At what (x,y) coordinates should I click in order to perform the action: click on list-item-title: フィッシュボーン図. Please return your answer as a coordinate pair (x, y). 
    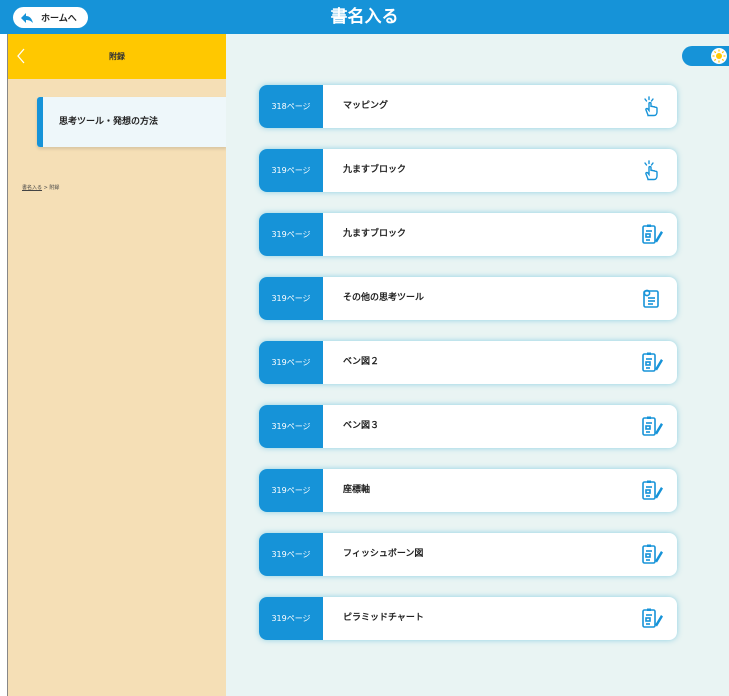
    Looking at the image, I should click on (383, 554).